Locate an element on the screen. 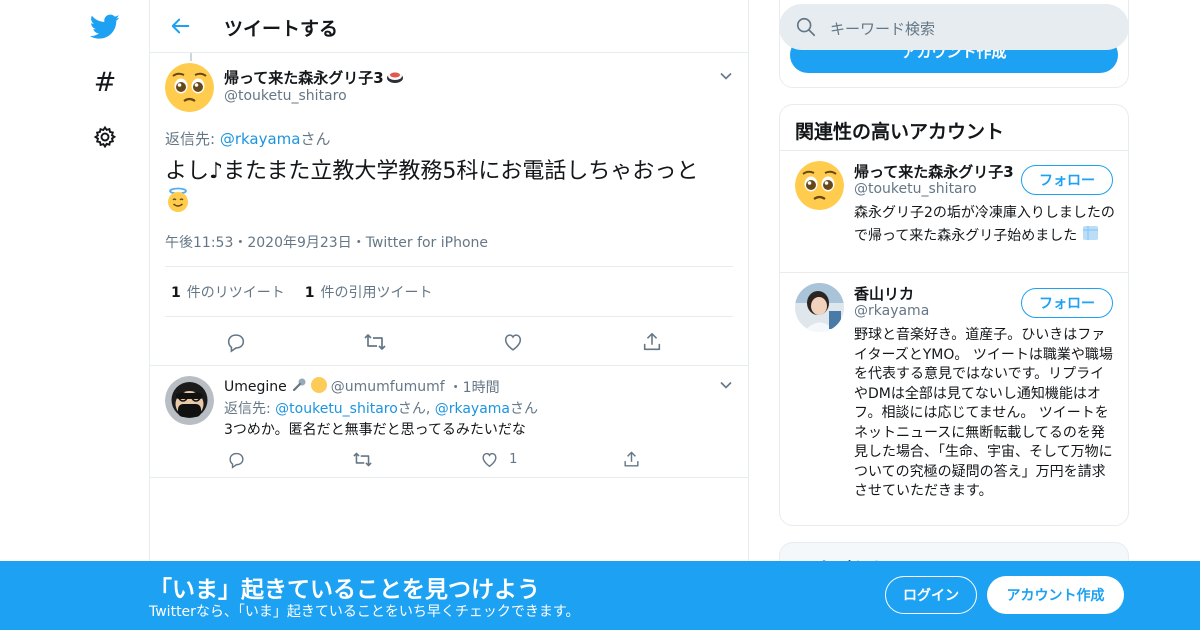 The height and width of the screenshot is (630, 1200). tweet-text: よし♪またまた立教大学教務5科にお電話しちゃおっと is located at coordinates (452, 189).